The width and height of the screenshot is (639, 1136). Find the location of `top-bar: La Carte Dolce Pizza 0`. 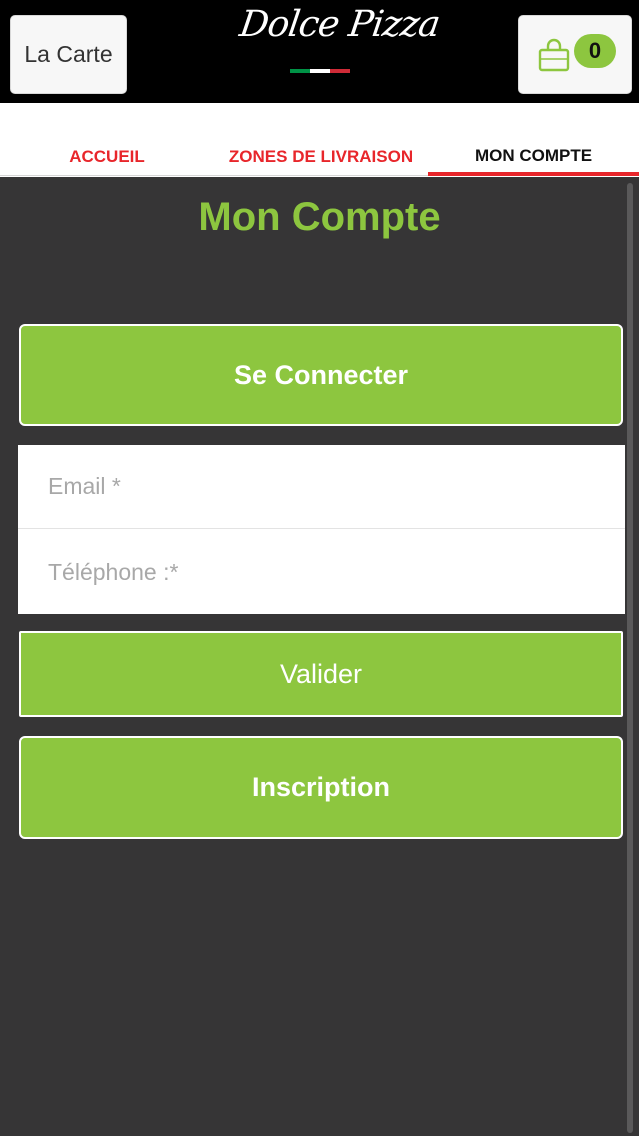

top-bar: La Carte Dolce Pizza 0 is located at coordinates (319, 51).